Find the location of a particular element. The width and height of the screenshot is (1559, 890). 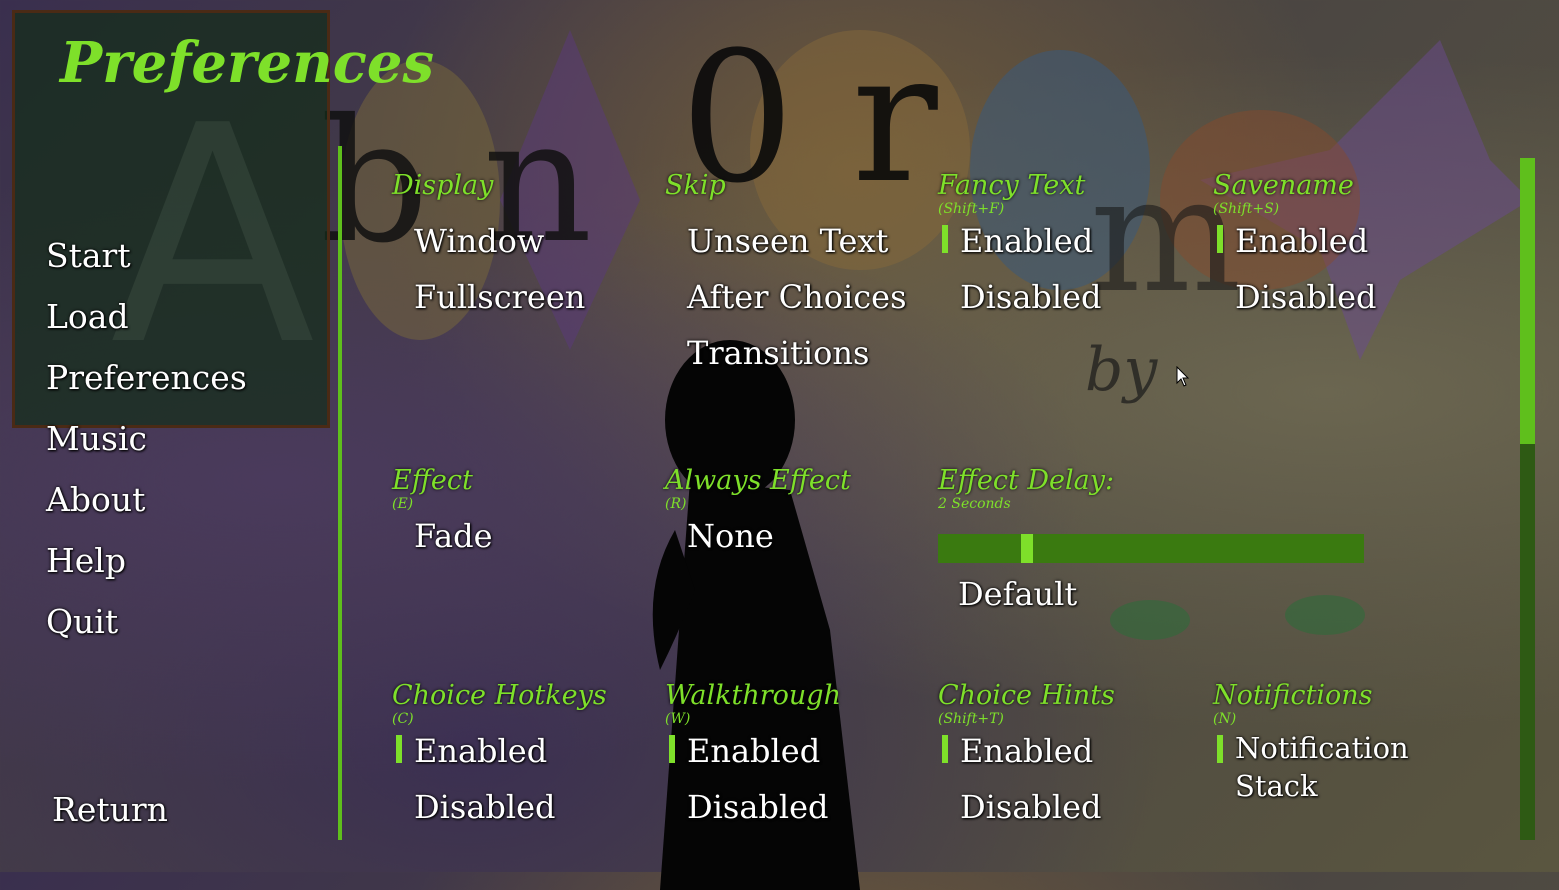

choice-hotkeys-disabled-option: Disabled is located at coordinates (522, 813).